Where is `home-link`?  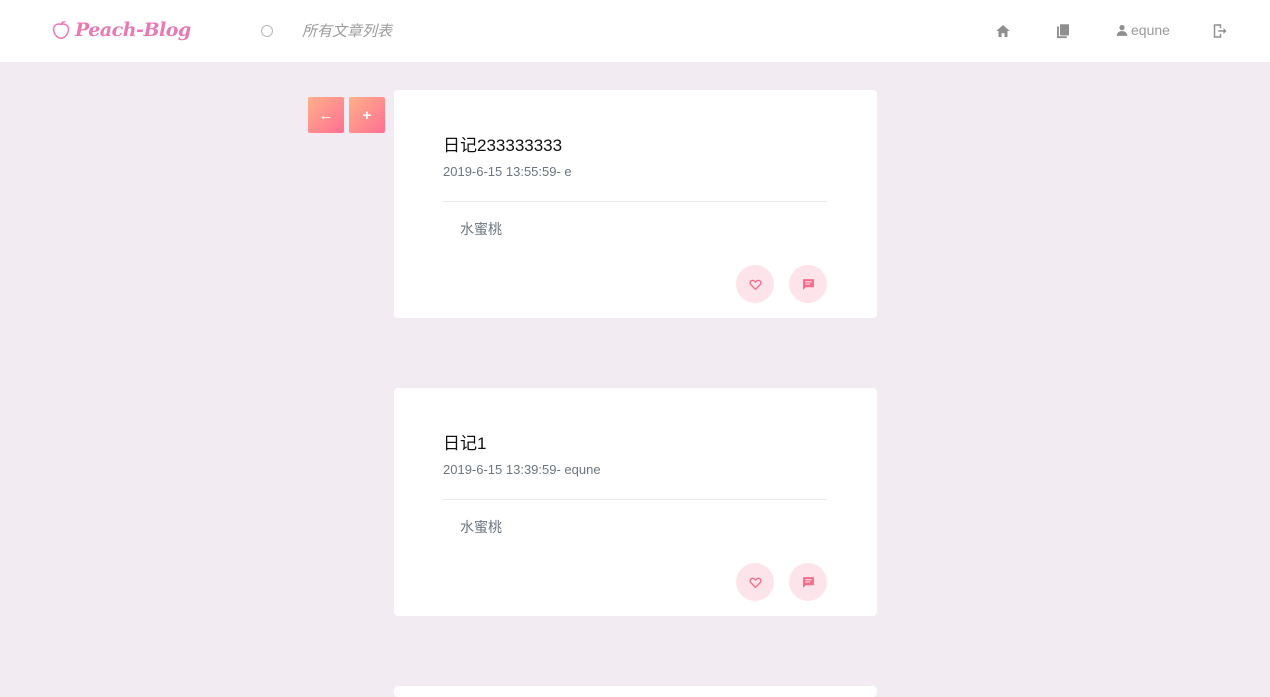 home-link is located at coordinates (1003, 31).